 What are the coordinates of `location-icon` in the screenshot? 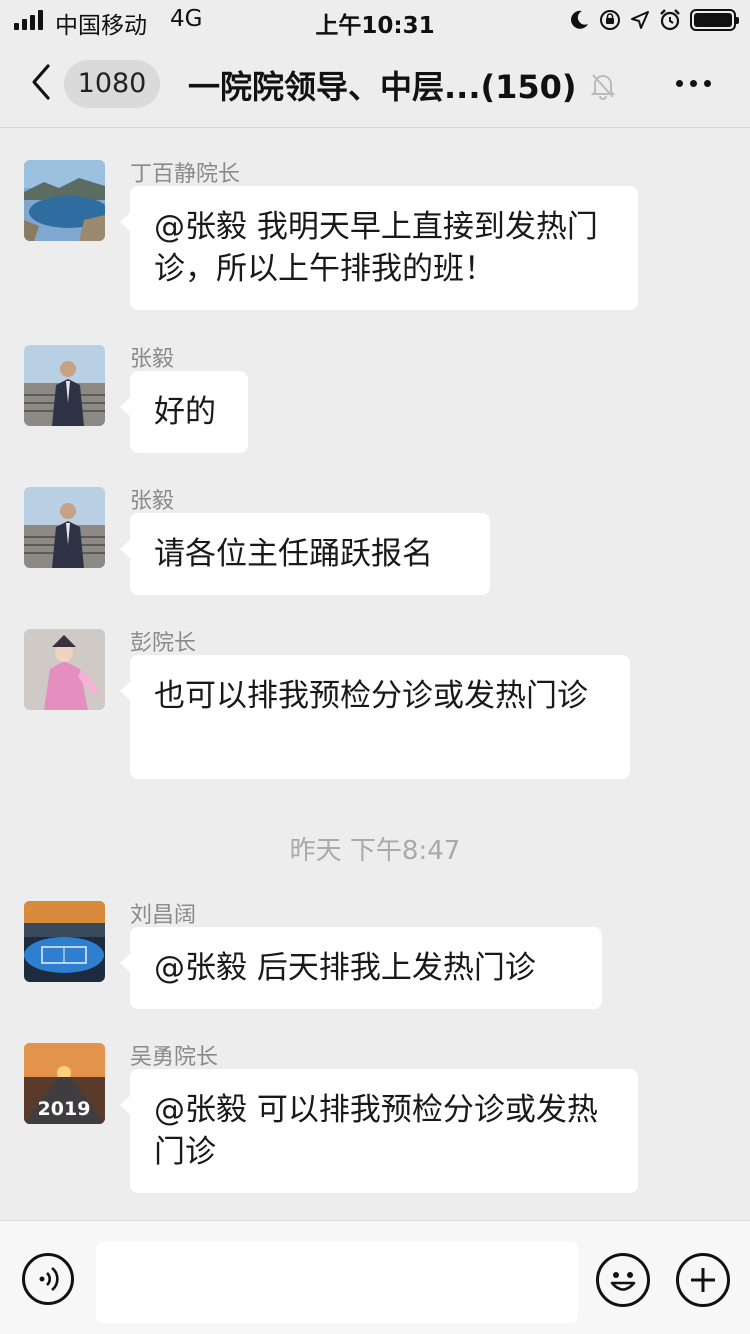 It's located at (640, 20).